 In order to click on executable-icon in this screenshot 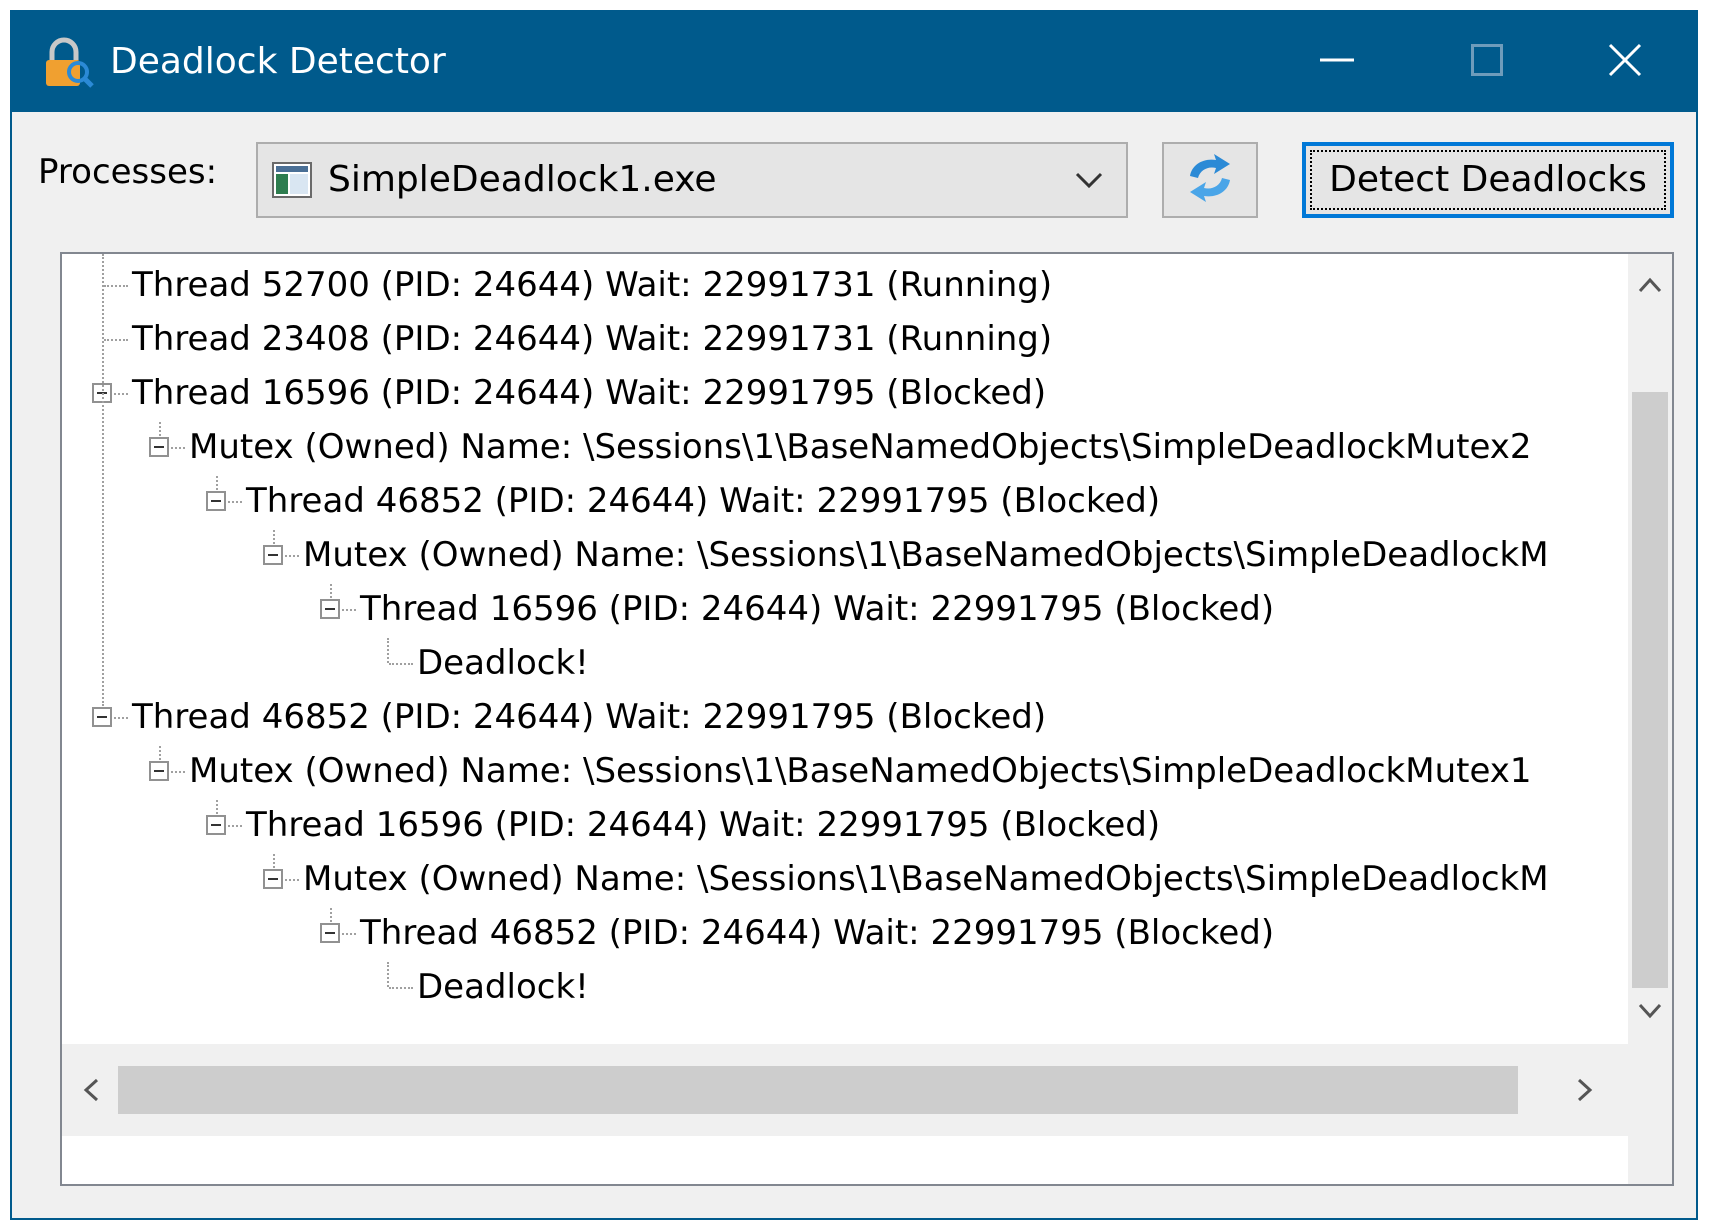, I will do `click(292, 180)`.